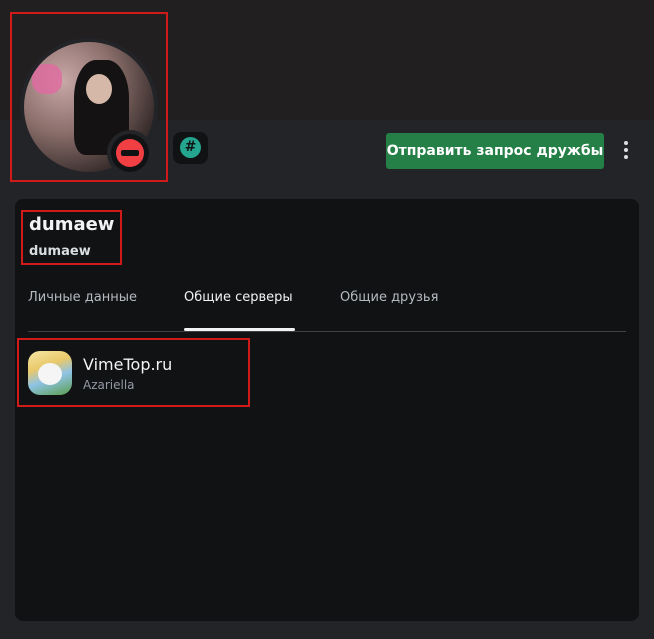 The height and width of the screenshot is (639, 654). I want to click on highlight-box-name, so click(71, 237).